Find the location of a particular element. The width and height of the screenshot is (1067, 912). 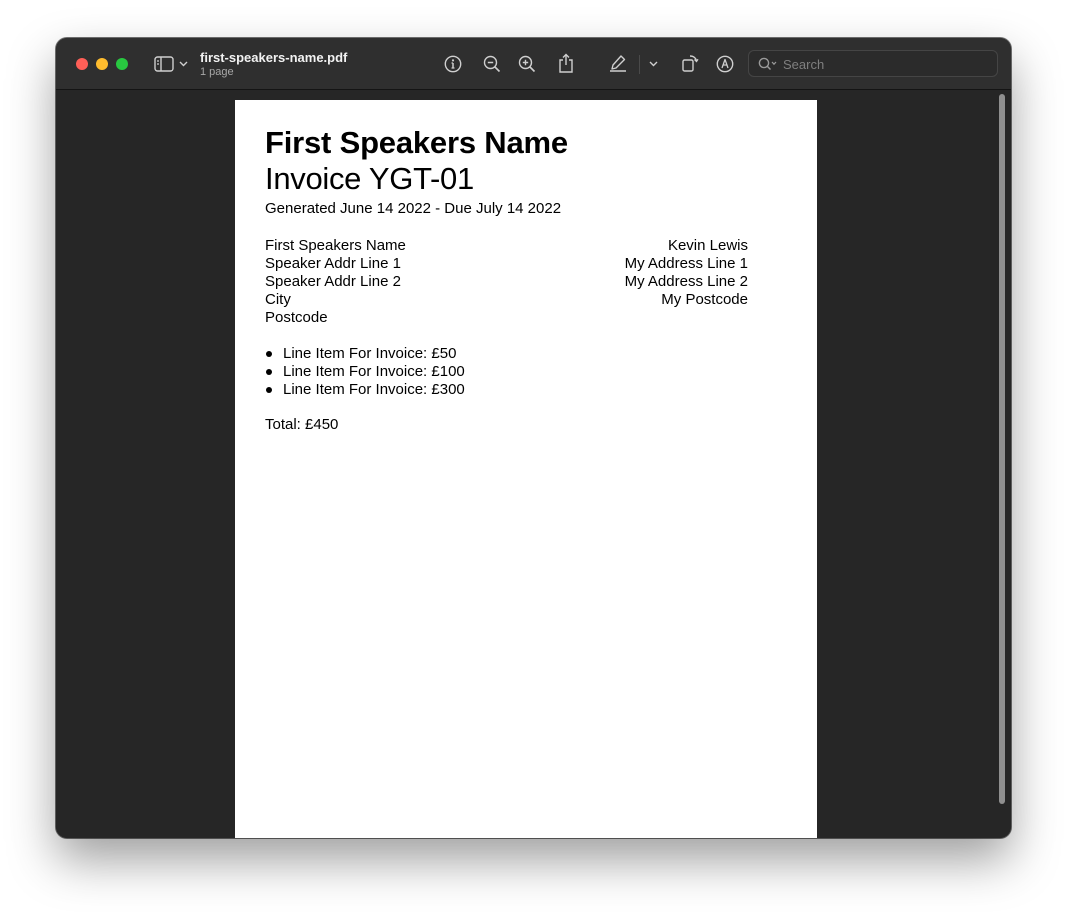

scrollbar-thumb is located at coordinates (1002, 449).